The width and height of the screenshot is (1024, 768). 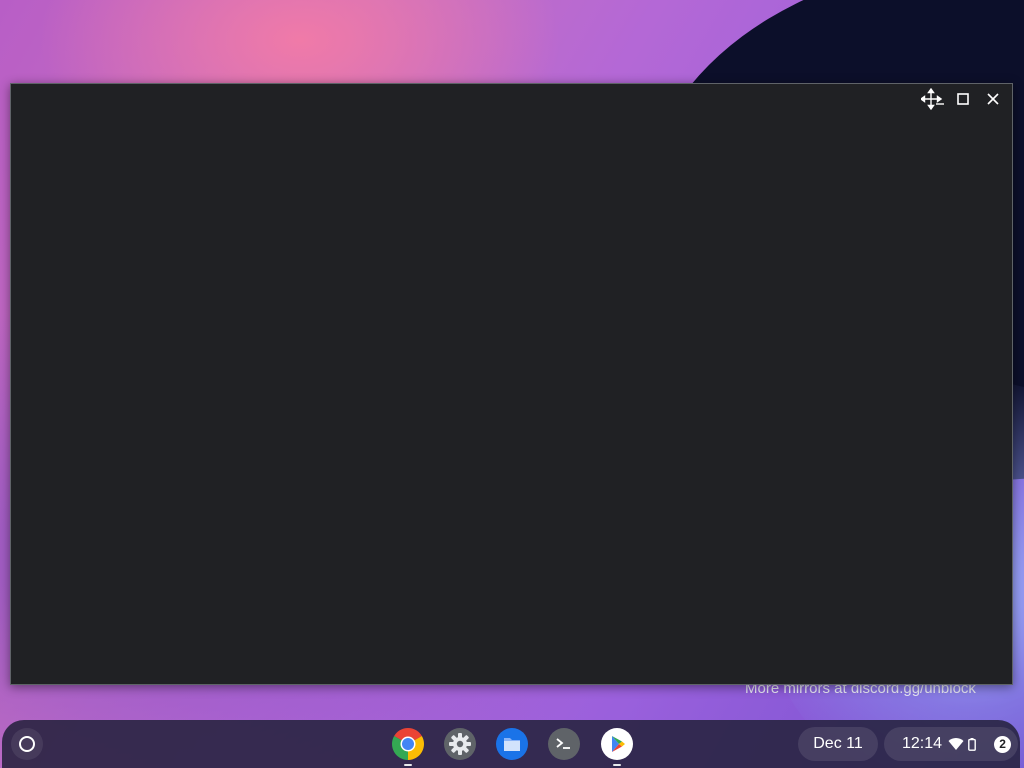 What do you see at coordinates (922, 743) in the screenshot?
I see `time-label: 12:14` at bounding box center [922, 743].